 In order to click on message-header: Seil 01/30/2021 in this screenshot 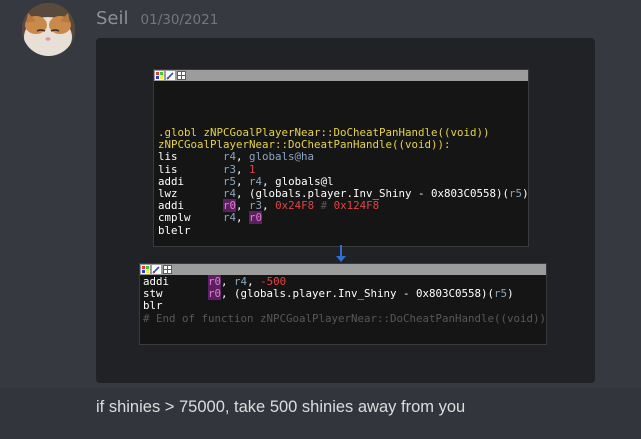, I will do `click(157, 18)`.